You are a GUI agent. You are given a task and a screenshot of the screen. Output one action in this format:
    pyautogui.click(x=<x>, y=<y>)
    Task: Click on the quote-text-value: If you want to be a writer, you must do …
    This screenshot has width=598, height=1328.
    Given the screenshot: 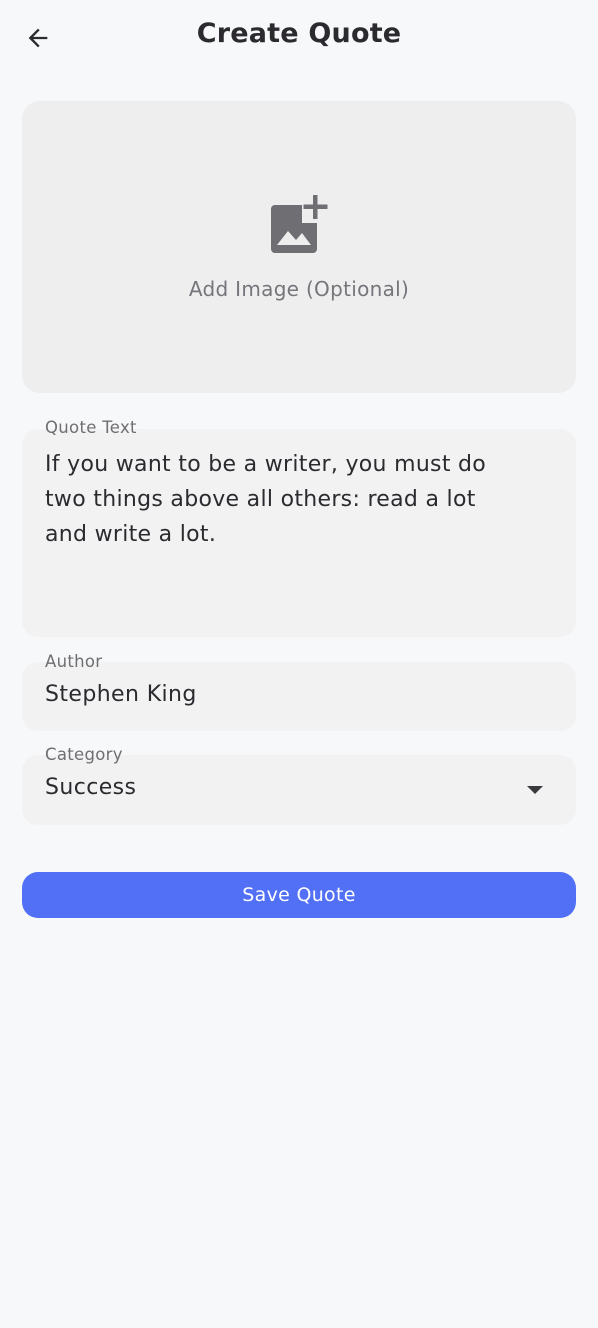 What is the action you would take?
    pyautogui.click(x=295, y=499)
    